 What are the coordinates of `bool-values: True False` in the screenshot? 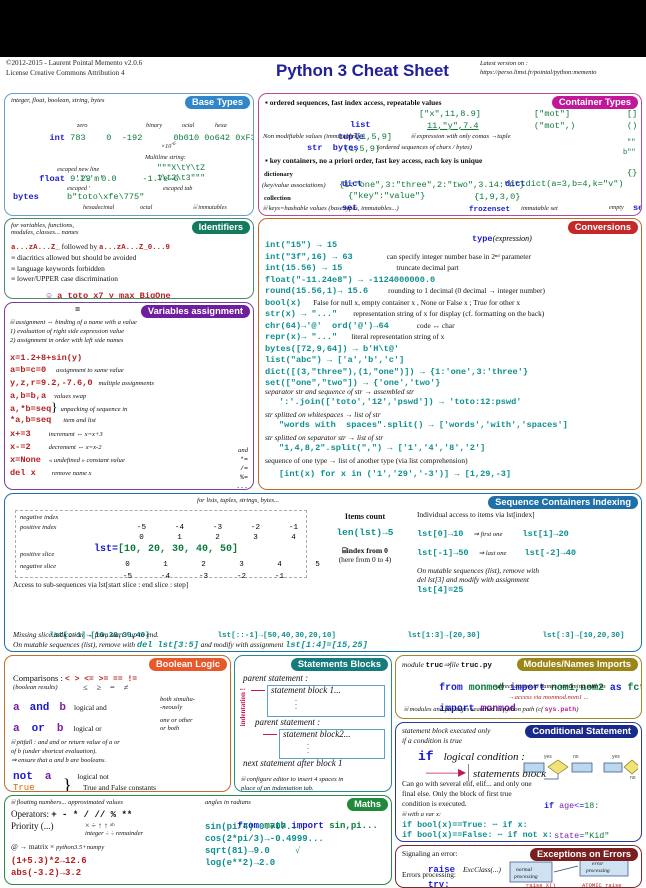 It's located at (98, 214).